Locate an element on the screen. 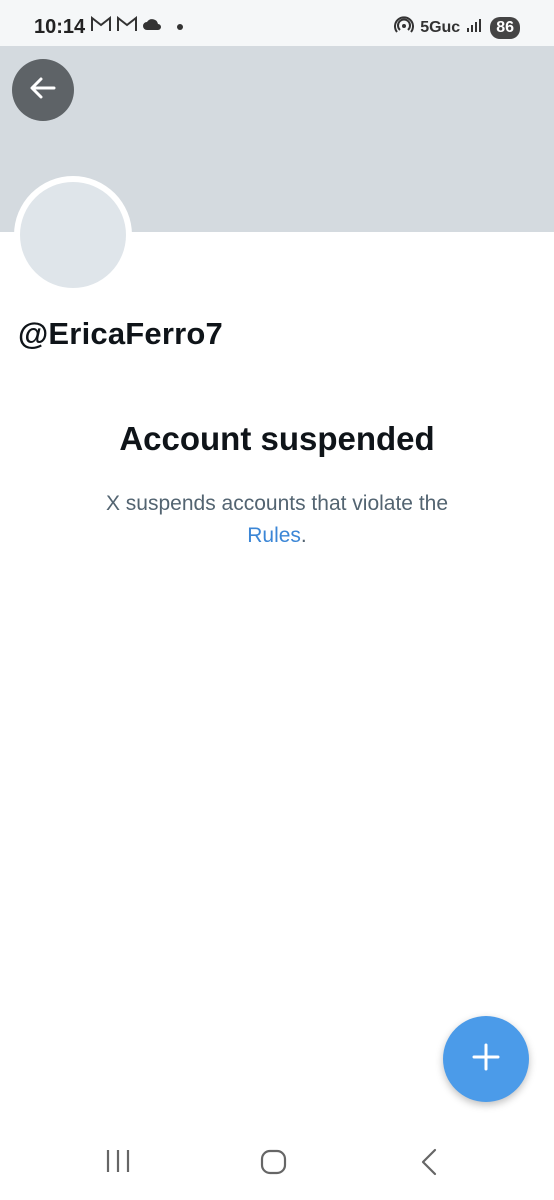 Image resolution: width=554 pixels, height=1200 pixels. battery-indicator: 86 is located at coordinates (505, 27).